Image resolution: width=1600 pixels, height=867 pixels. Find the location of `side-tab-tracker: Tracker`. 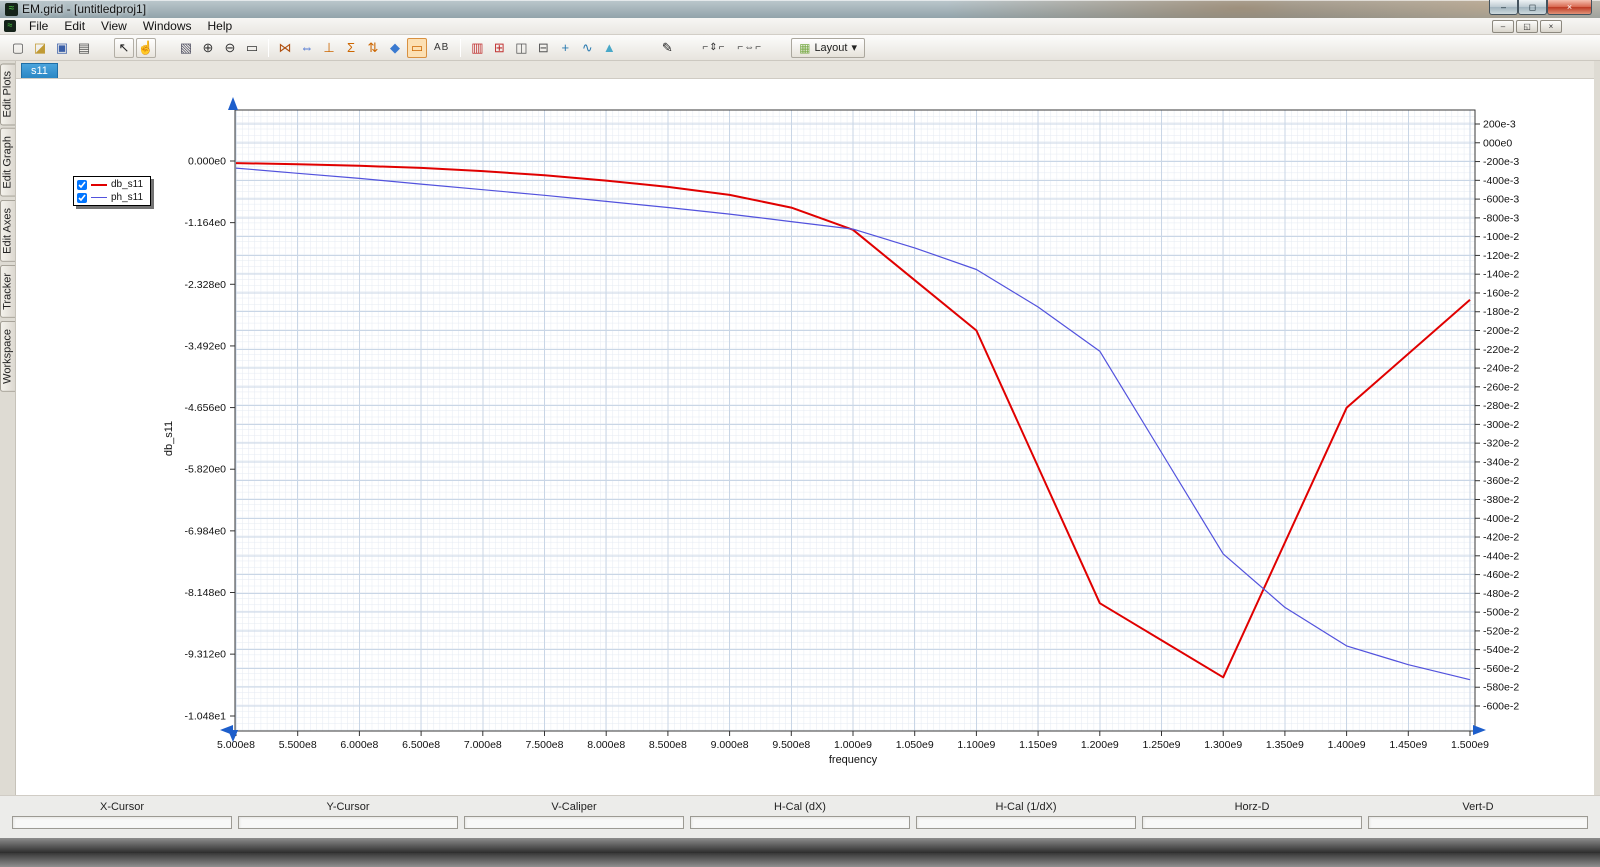

side-tab-tracker: Tracker is located at coordinates (7, 291).